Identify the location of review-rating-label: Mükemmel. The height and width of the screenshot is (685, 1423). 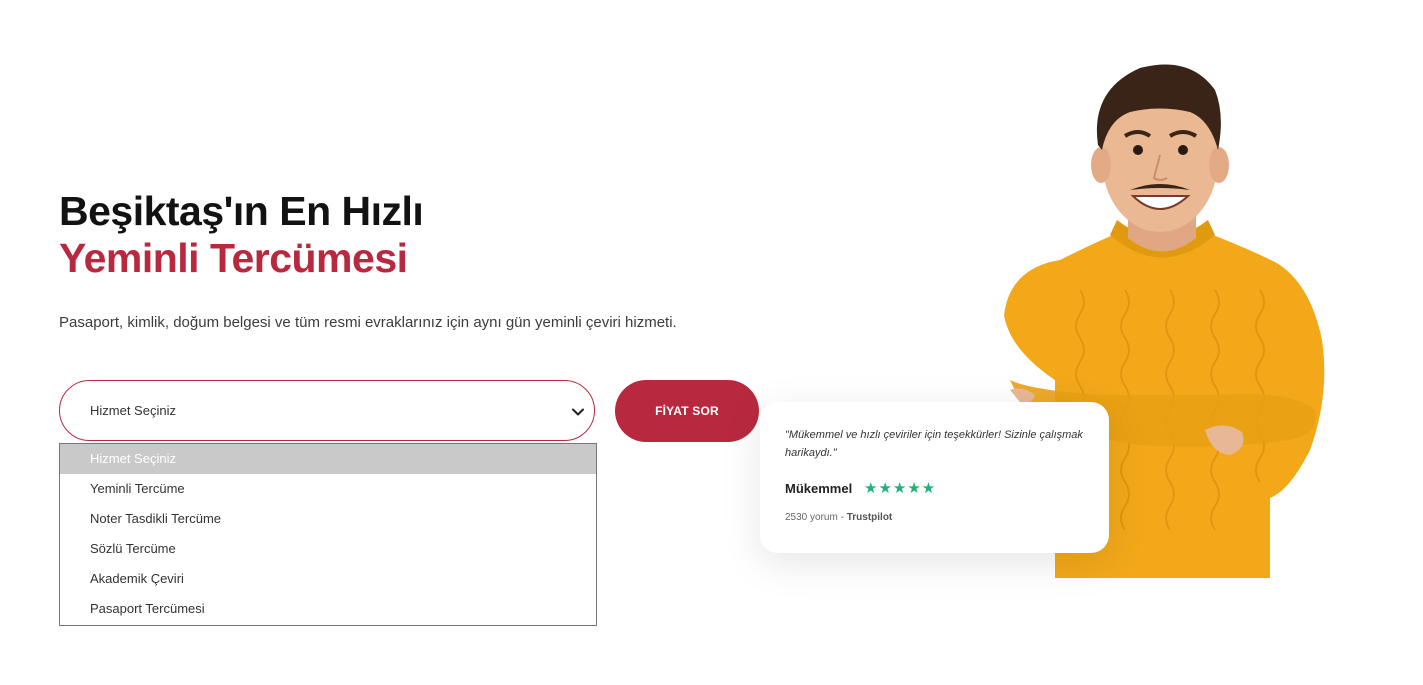
(819, 488).